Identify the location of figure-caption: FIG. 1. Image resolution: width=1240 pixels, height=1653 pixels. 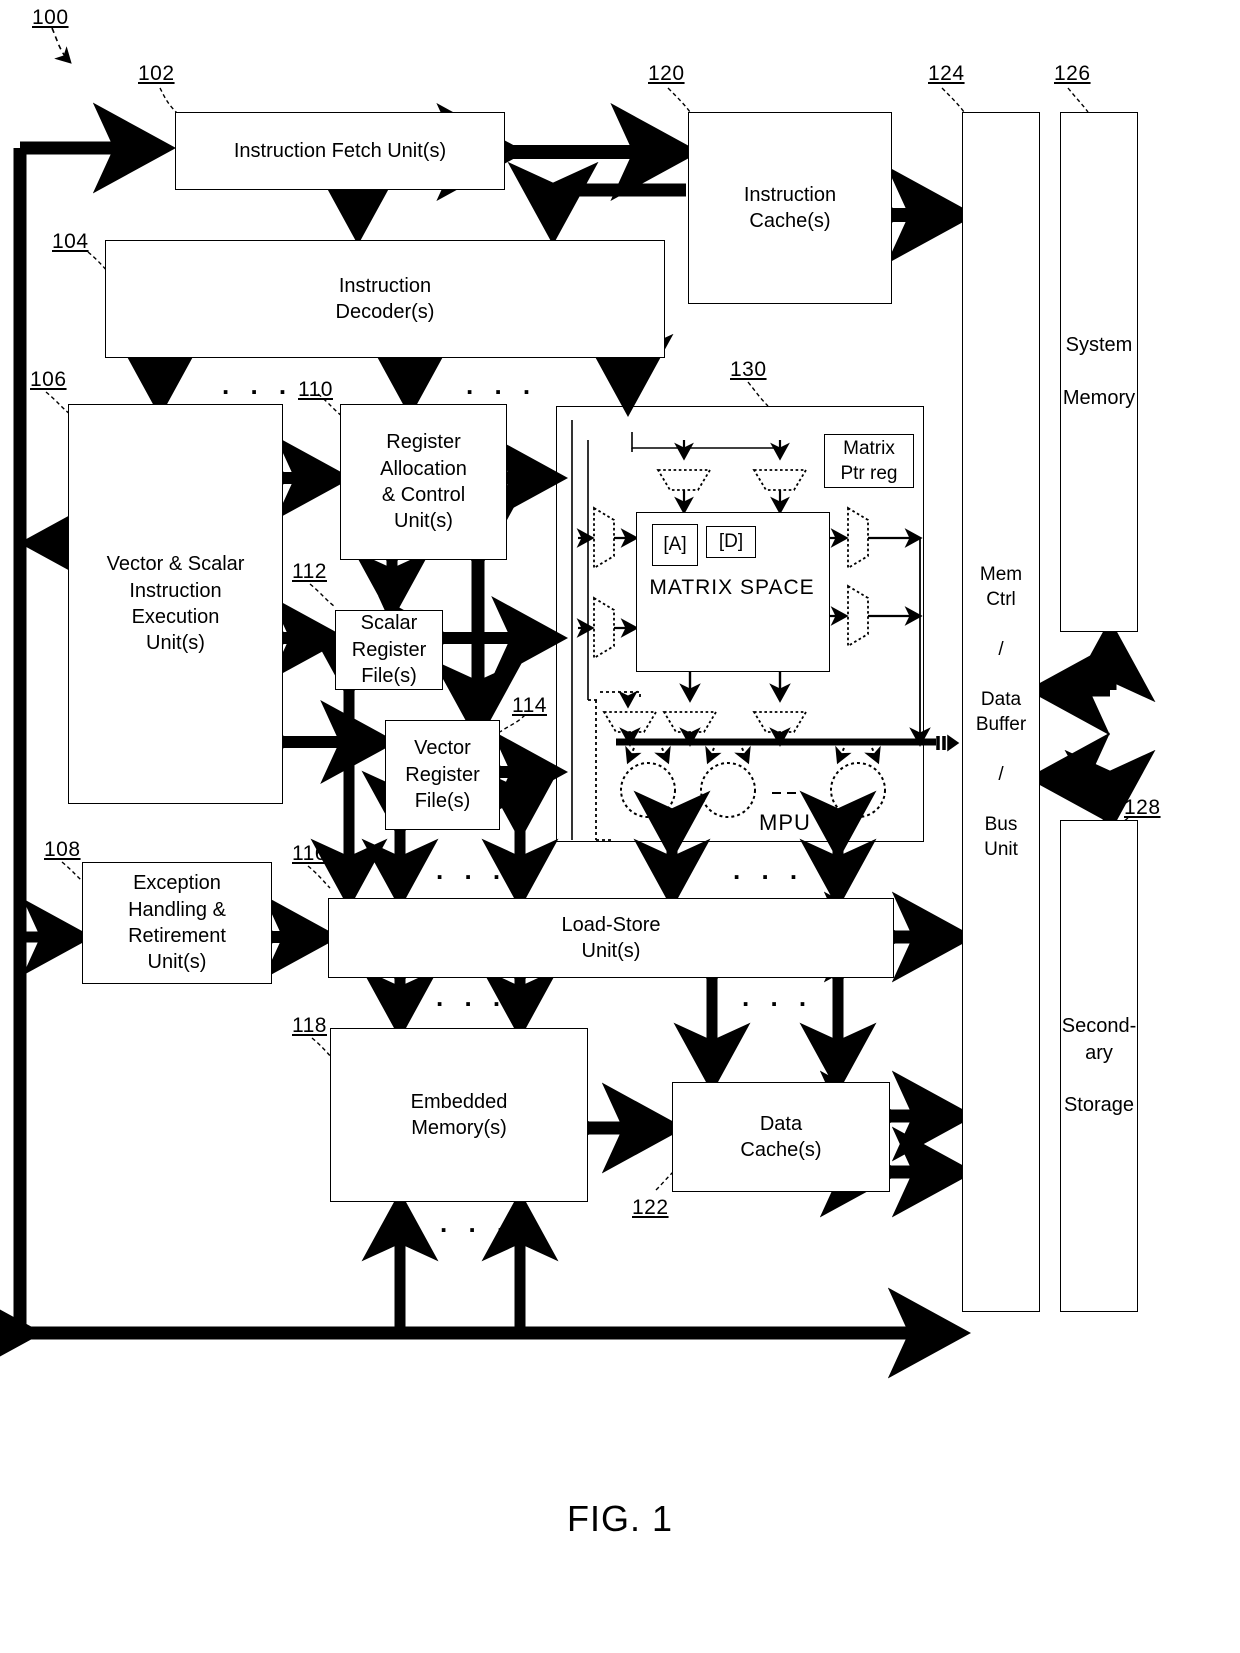
(620, 1518).